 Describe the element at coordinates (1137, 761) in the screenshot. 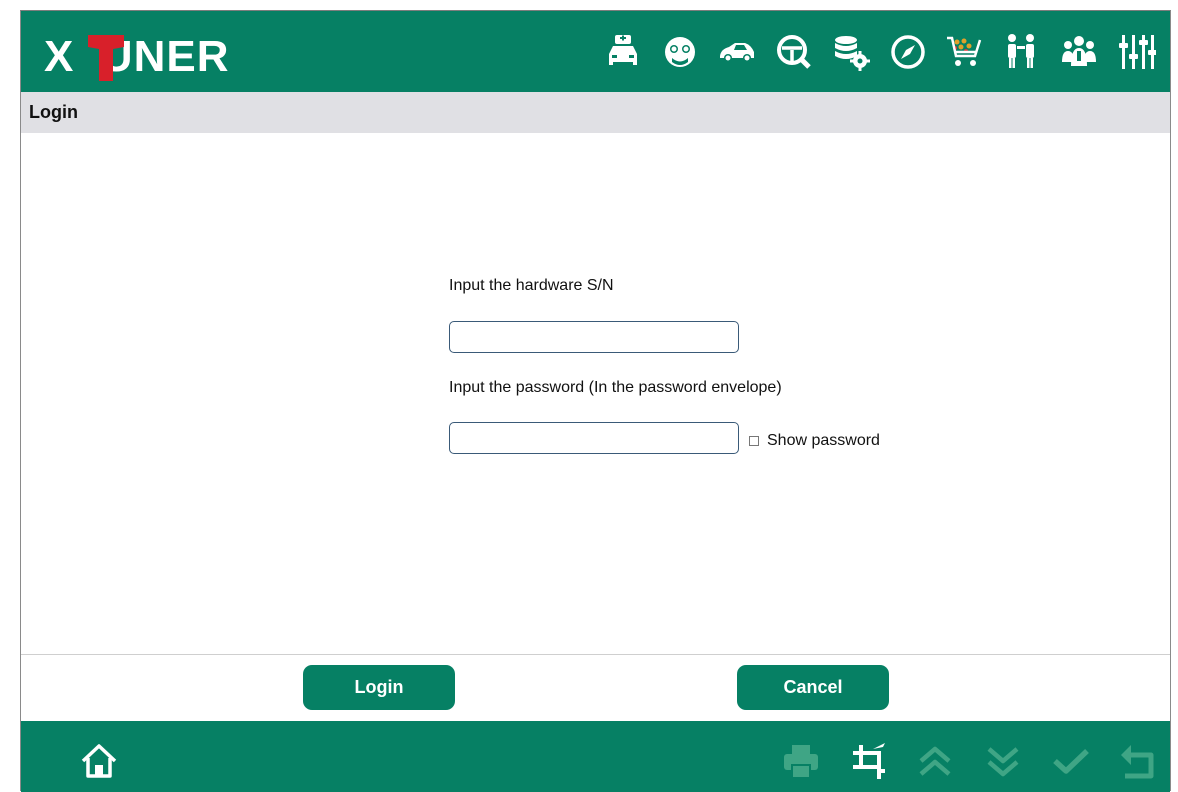

I see `back-icon` at that location.